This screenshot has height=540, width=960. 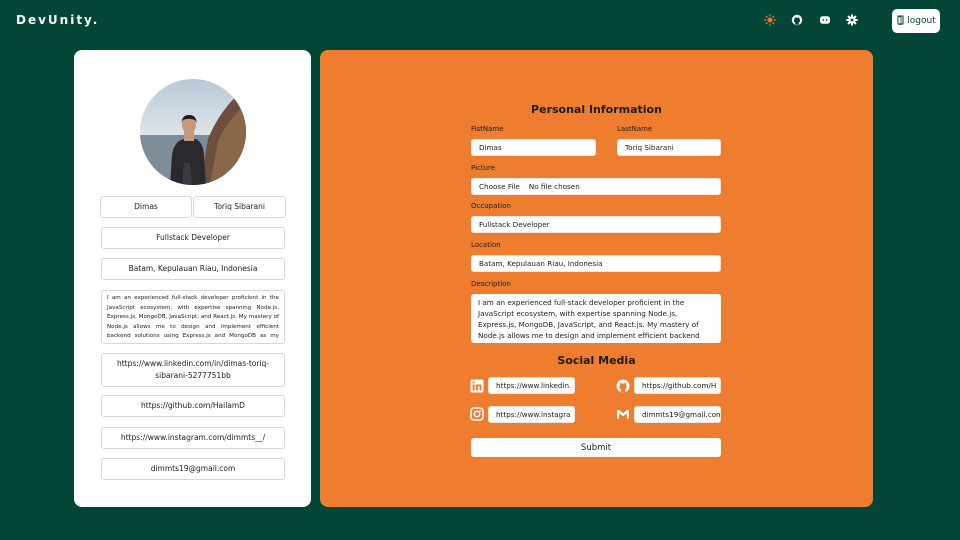 What do you see at coordinates (677, 414) in the screenshot?
I see `email-input: dimmts19@gmail.com` at bounding box center [677, 414].